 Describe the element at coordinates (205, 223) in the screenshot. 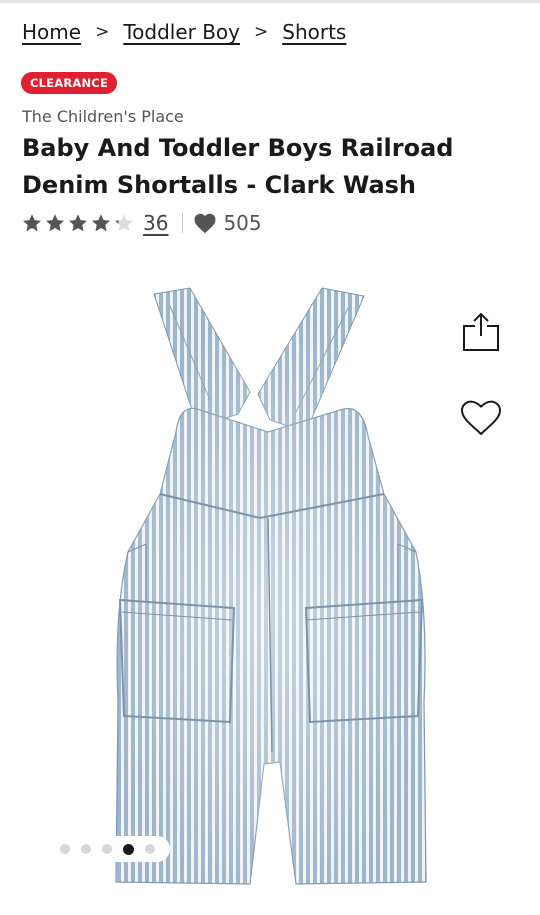

I see `heart-filled-icon` at that location.